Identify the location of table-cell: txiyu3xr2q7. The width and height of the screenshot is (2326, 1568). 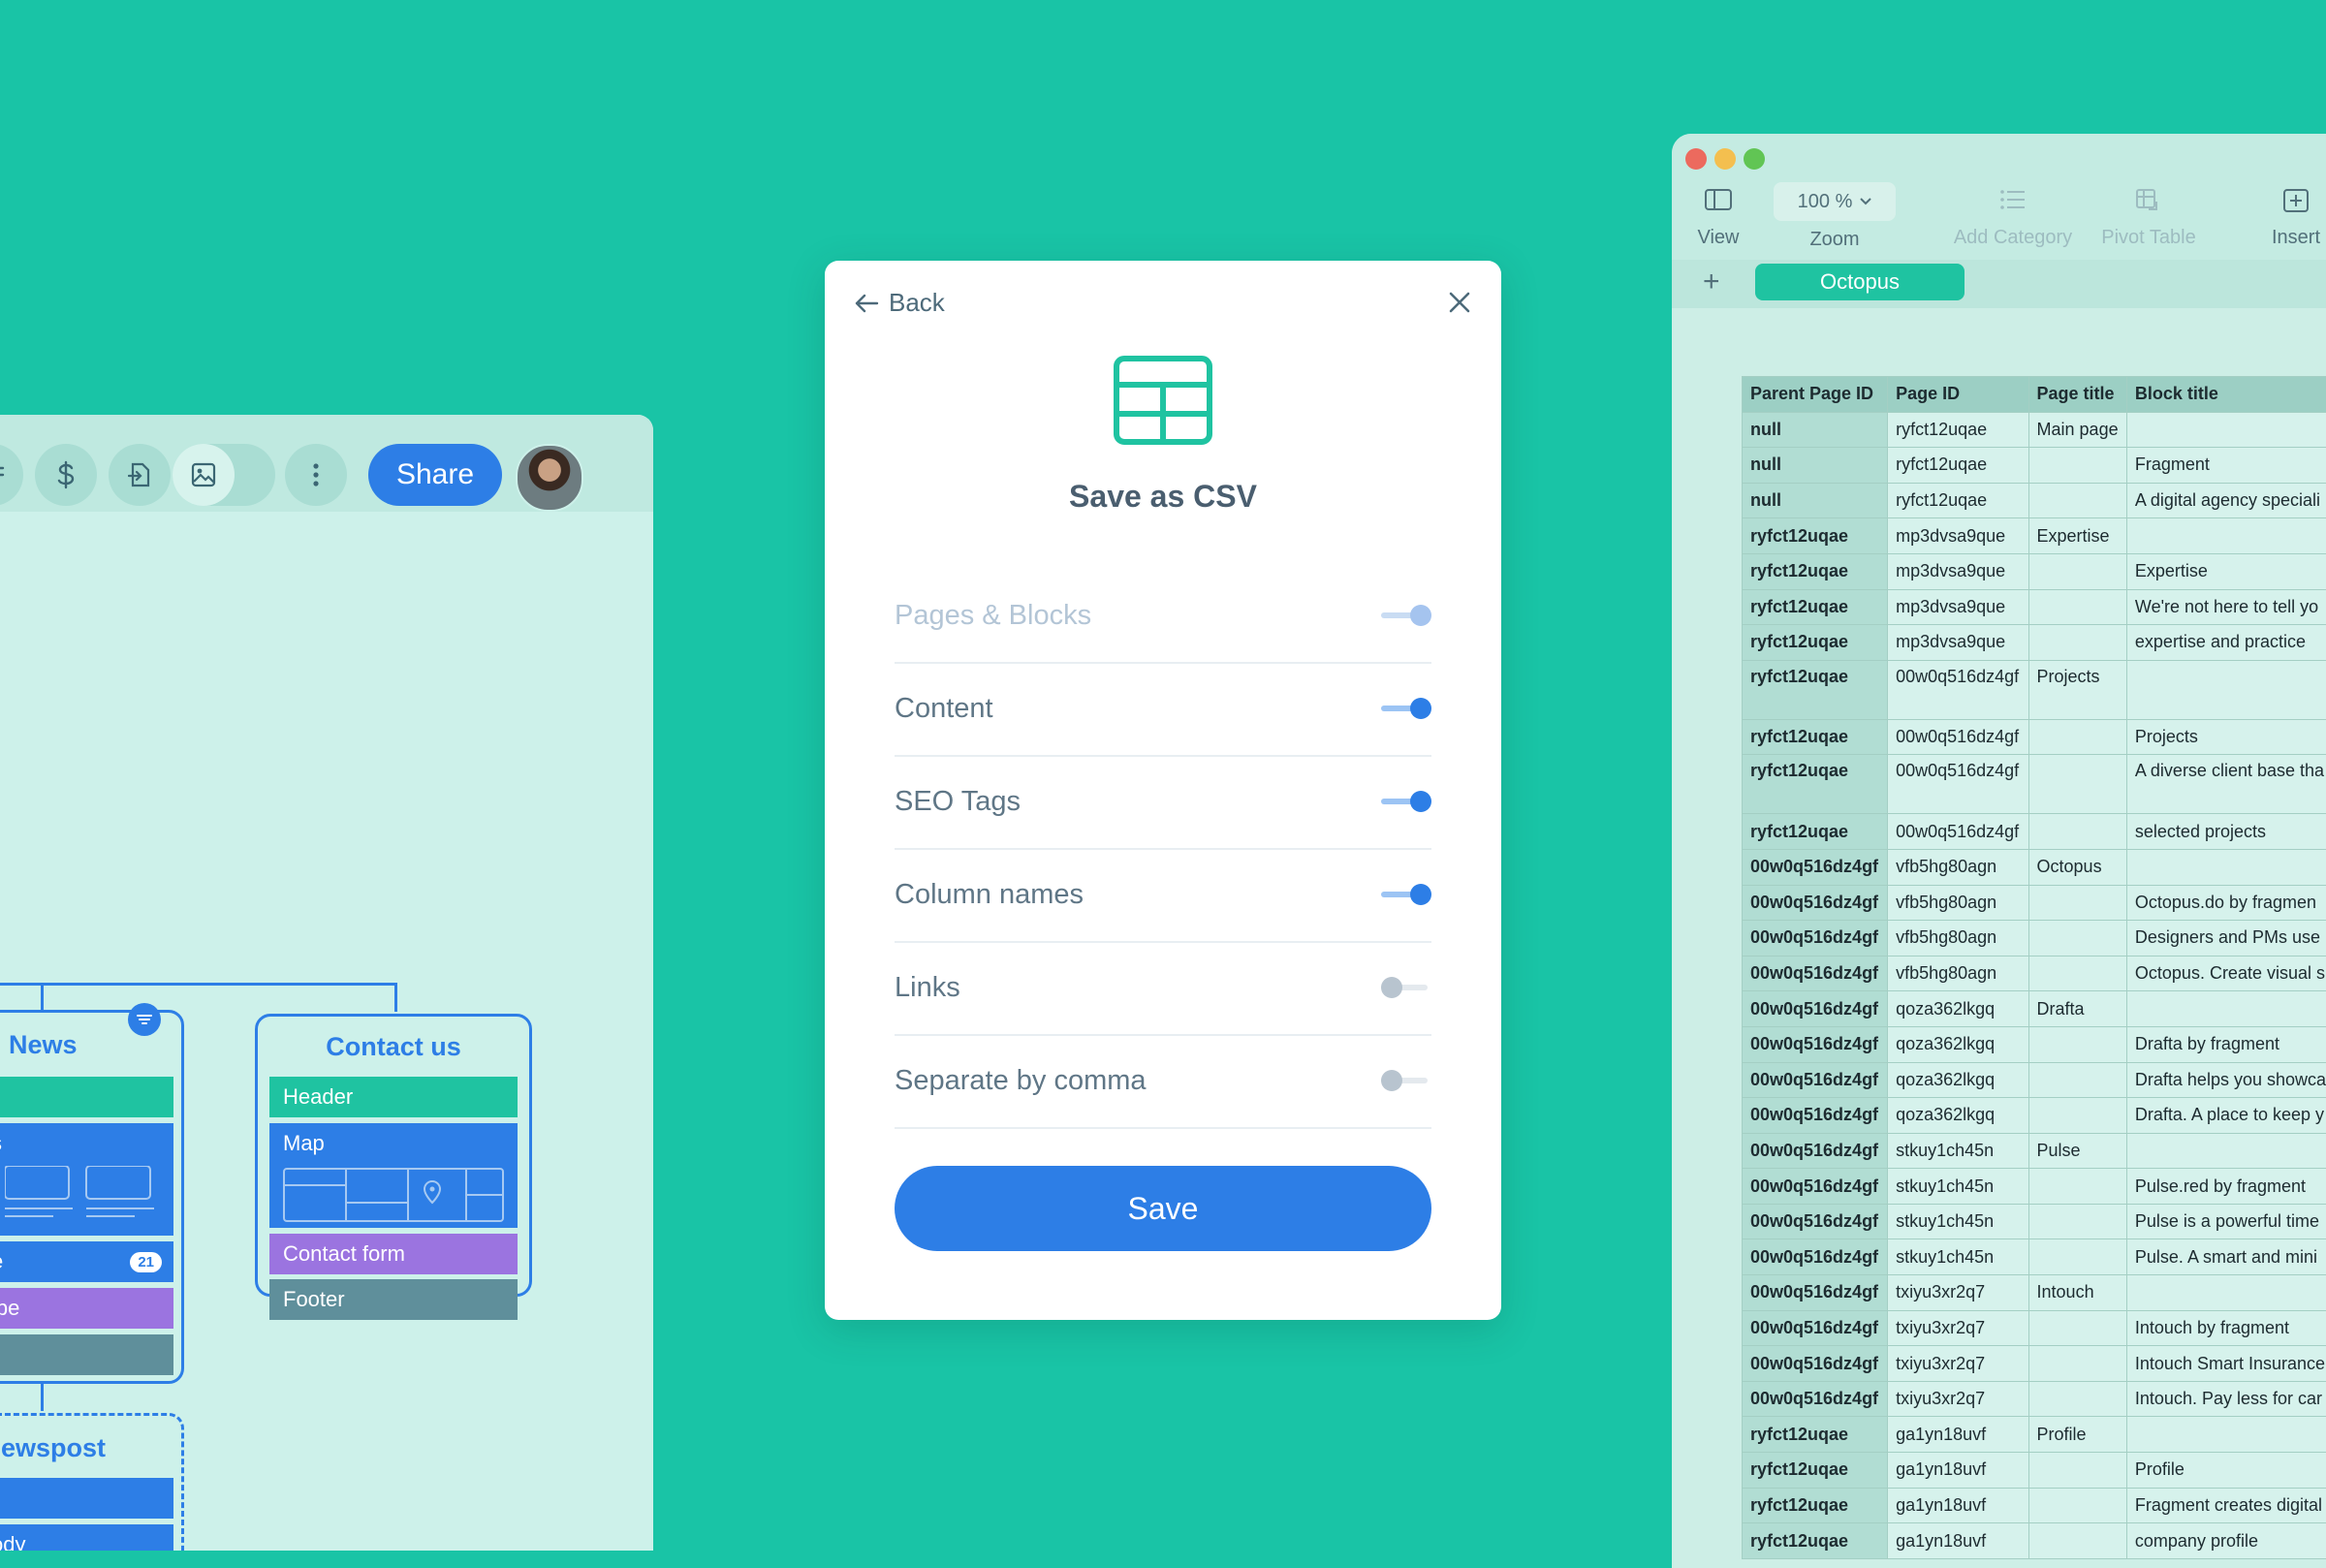
(1958, 1328).